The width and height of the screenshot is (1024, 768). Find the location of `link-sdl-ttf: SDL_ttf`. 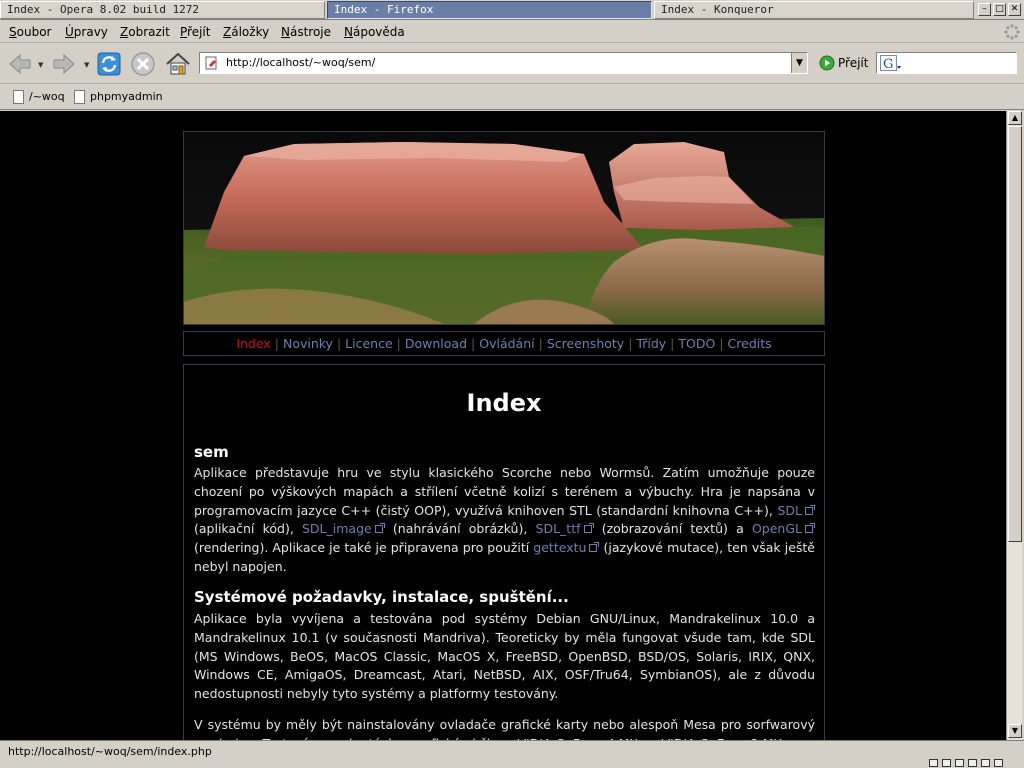

link-sdl-ttf: SDL_ttf is located at coordinates (558, 528).